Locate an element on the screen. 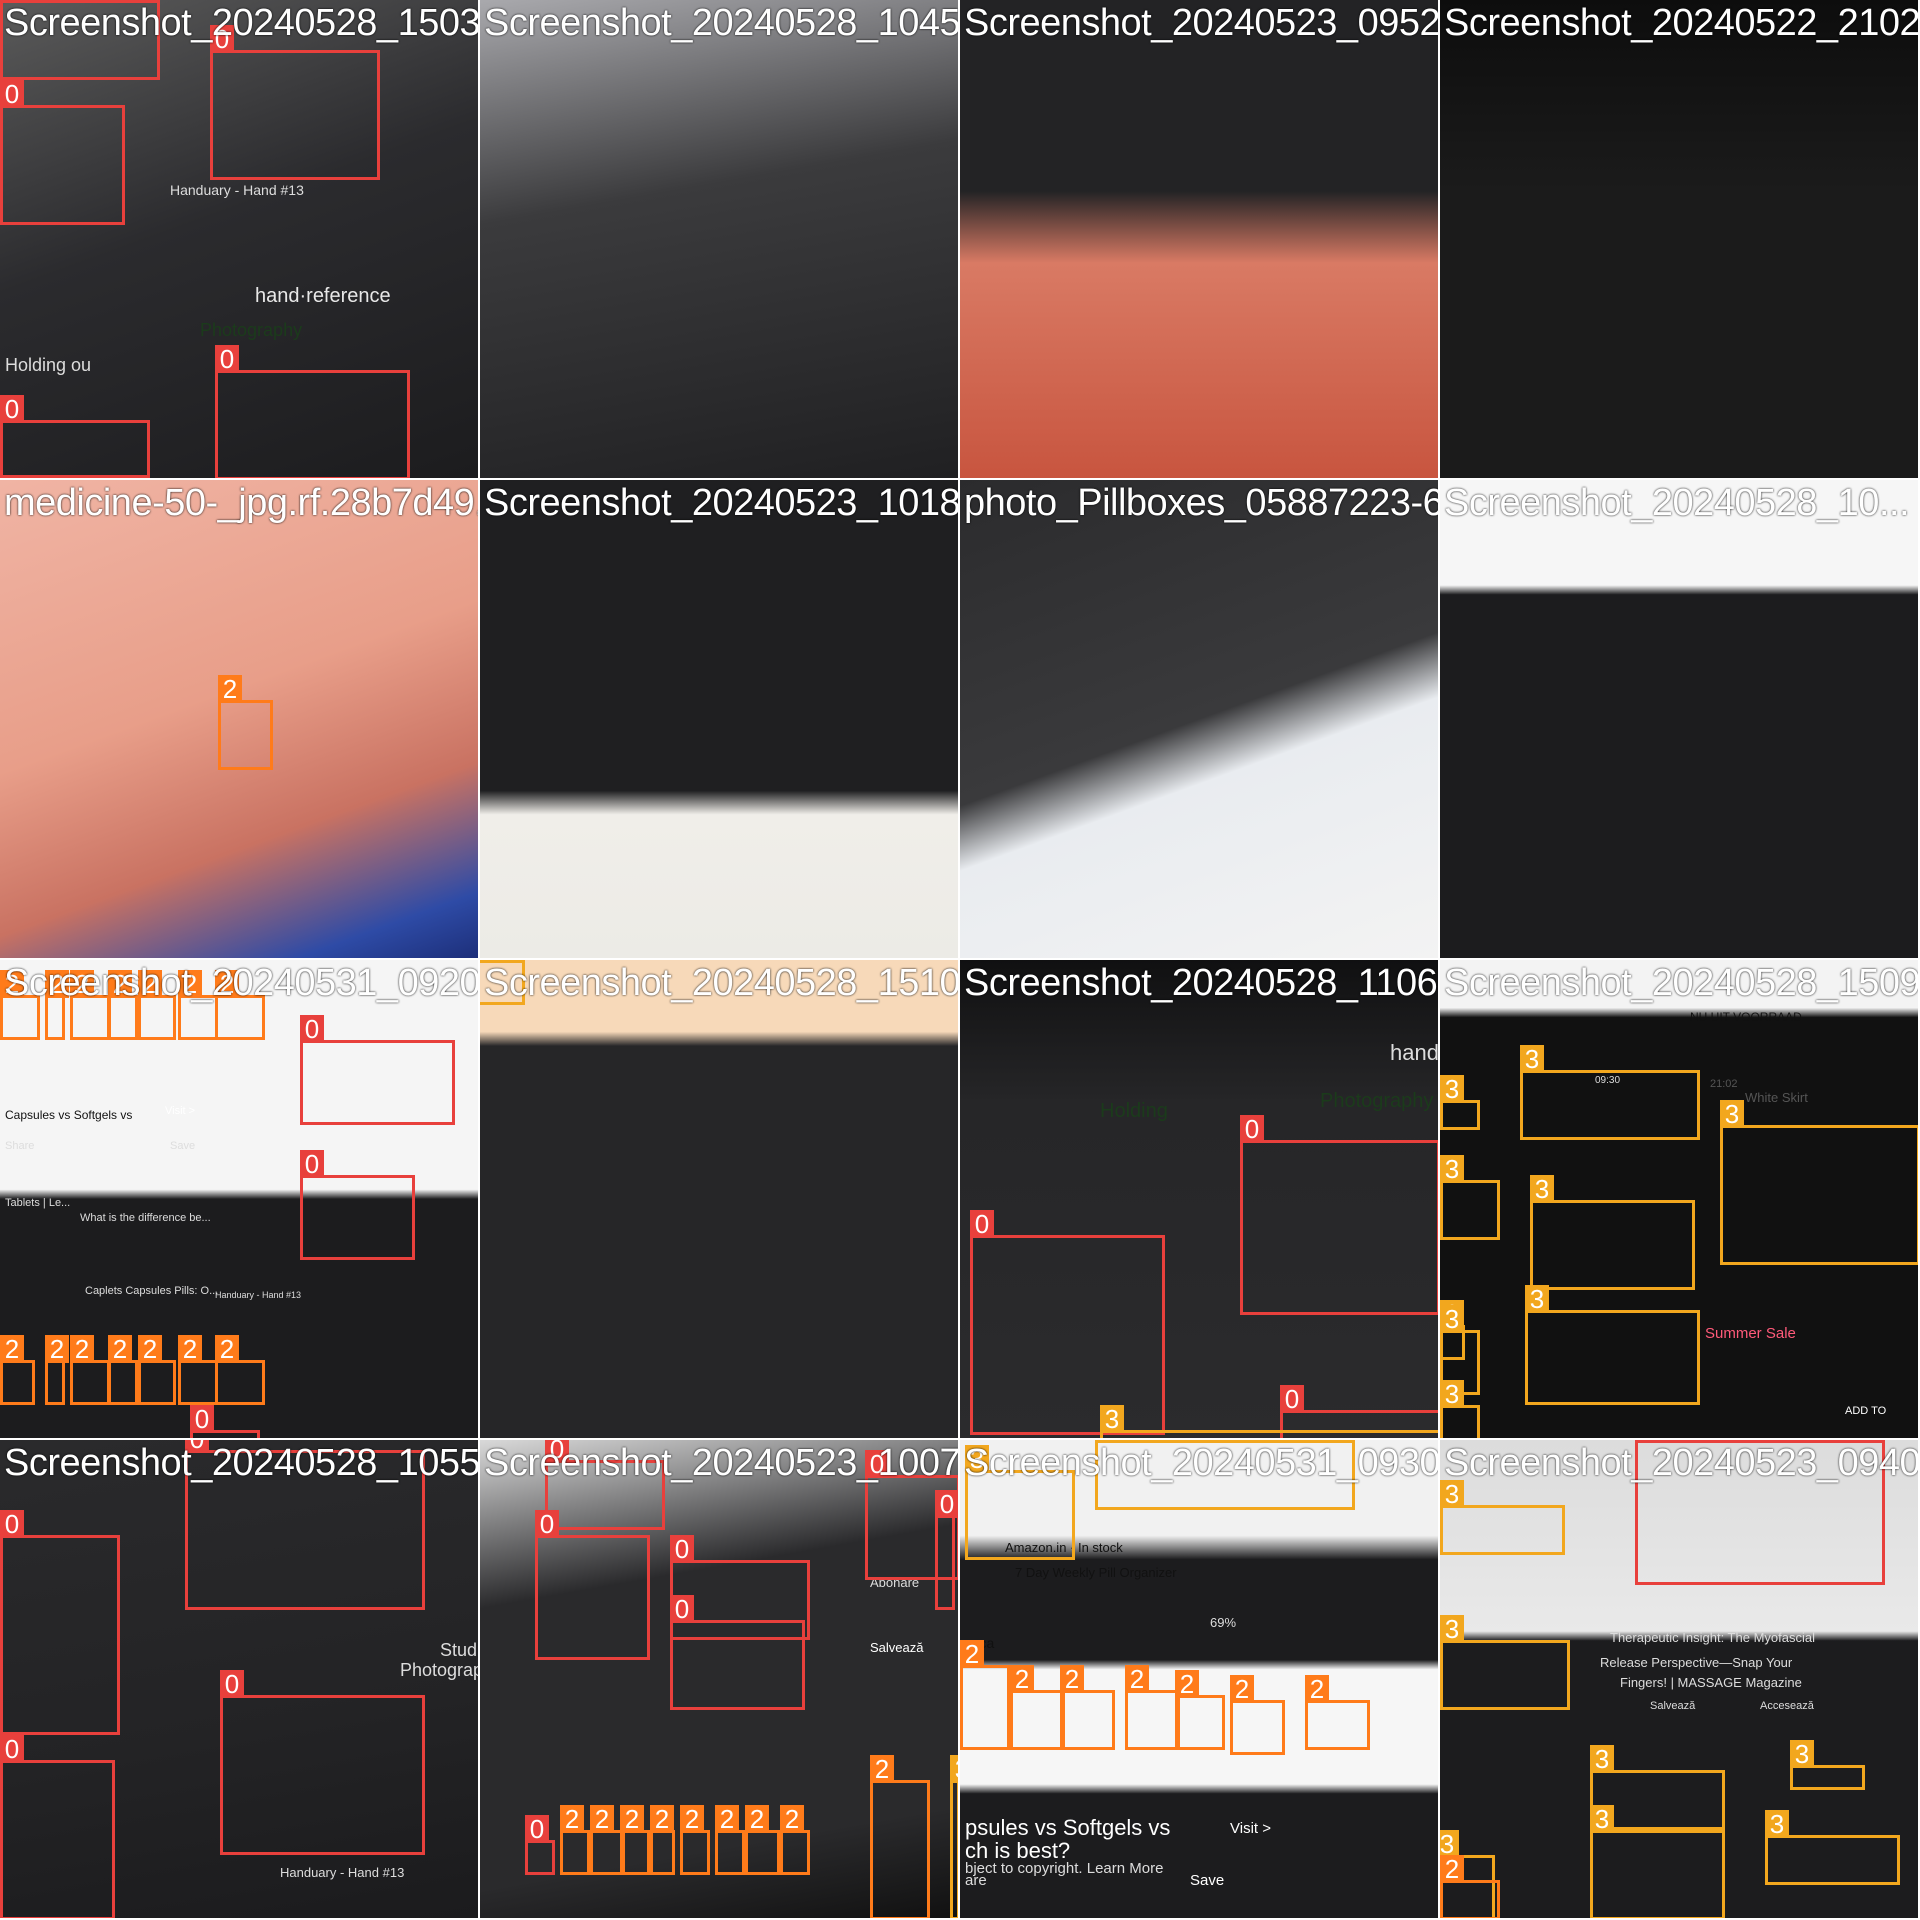 This screenshot has height=1920, width=1920. screenshot-text: Save is located at coordinates (183, 1146).